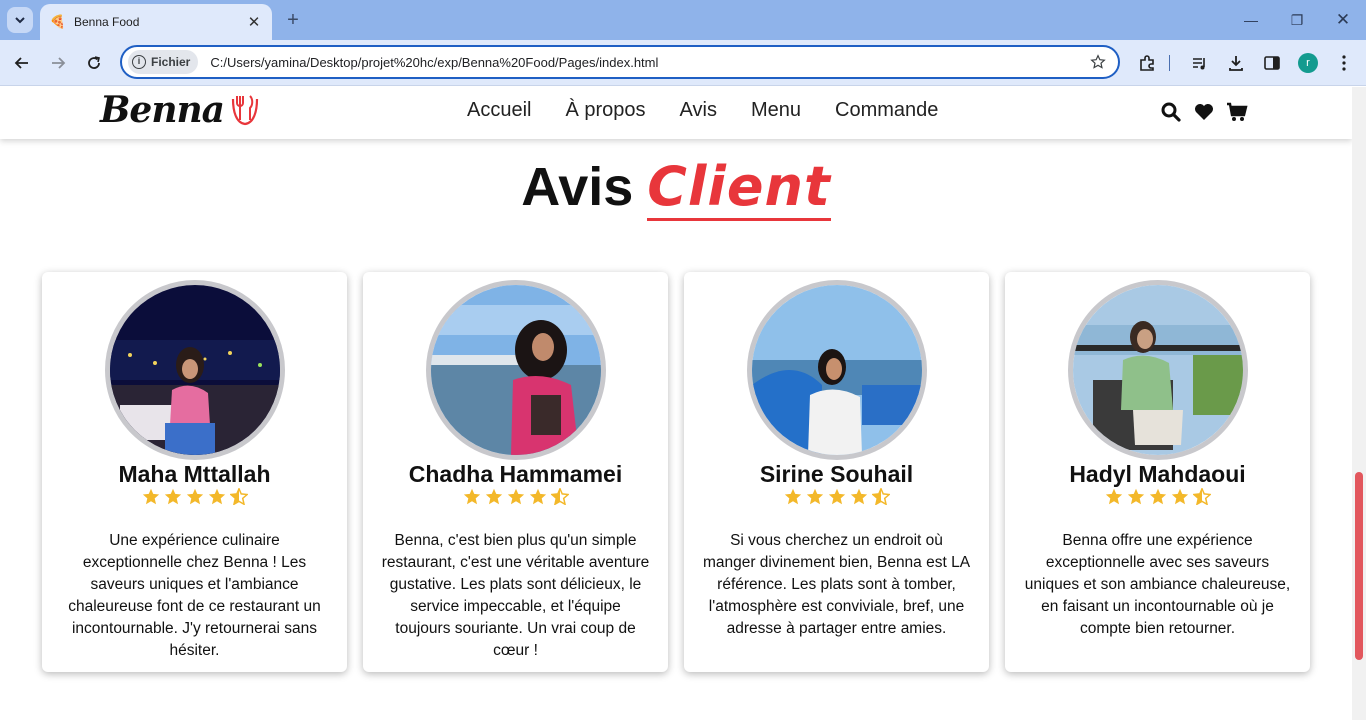 This screenshot has width=1366, height=720. I want to click on reviewer-name: Sirine Souhail, so click(836, 474).